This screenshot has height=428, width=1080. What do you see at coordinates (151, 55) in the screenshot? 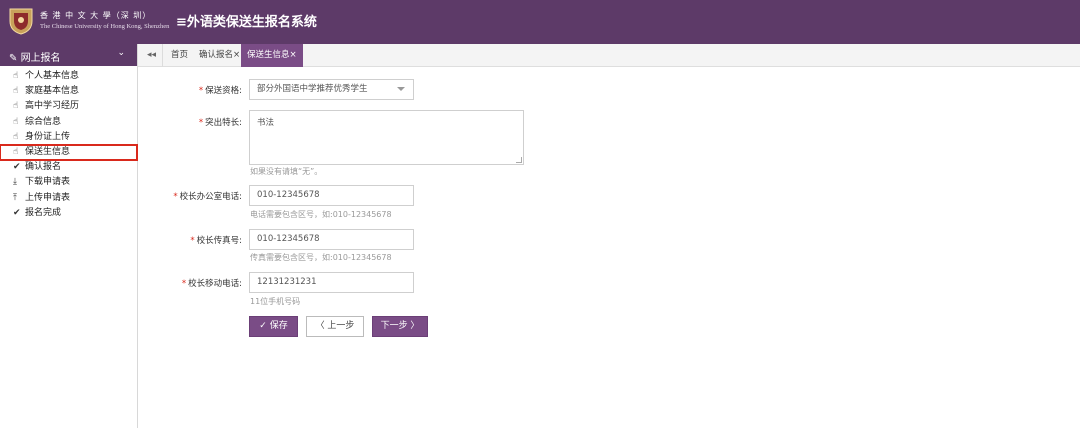
I see `tab-scroll-left-icon: ◂◂` at bounding box center [151, 55].